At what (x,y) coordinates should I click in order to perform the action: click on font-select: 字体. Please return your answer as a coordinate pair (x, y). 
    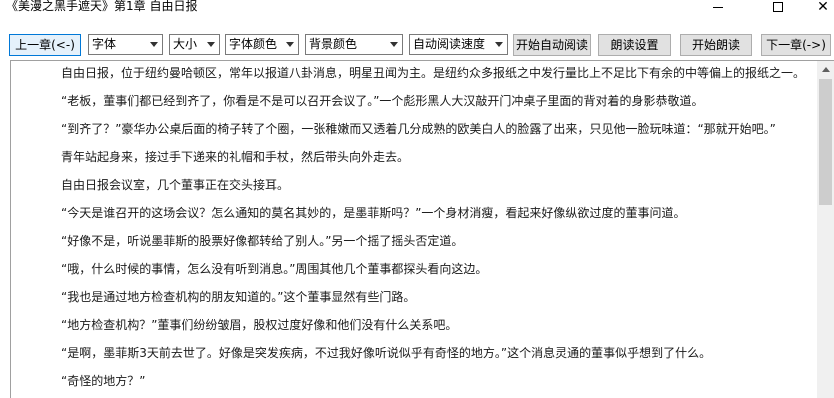
    Looking at the image, I should click on (125, 44).